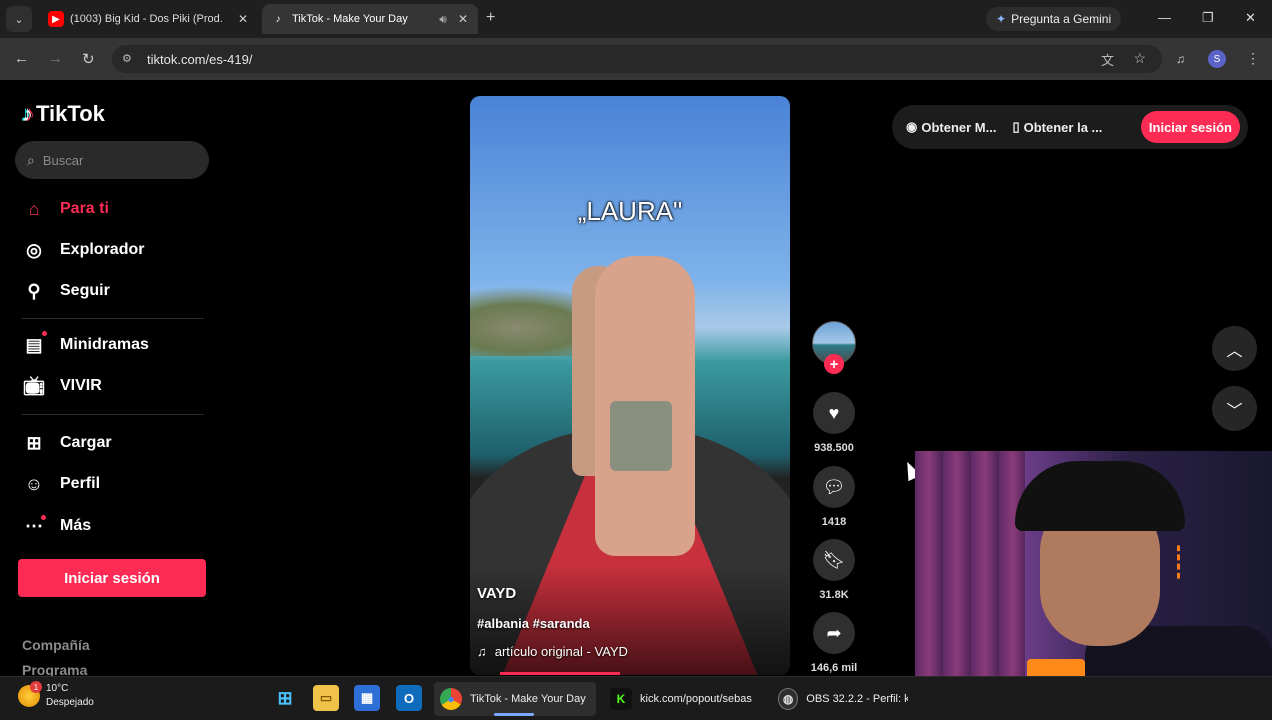 This screenshot has width=1272, height=720. I want to click on home-icon: ⌂, so click(34, 208).